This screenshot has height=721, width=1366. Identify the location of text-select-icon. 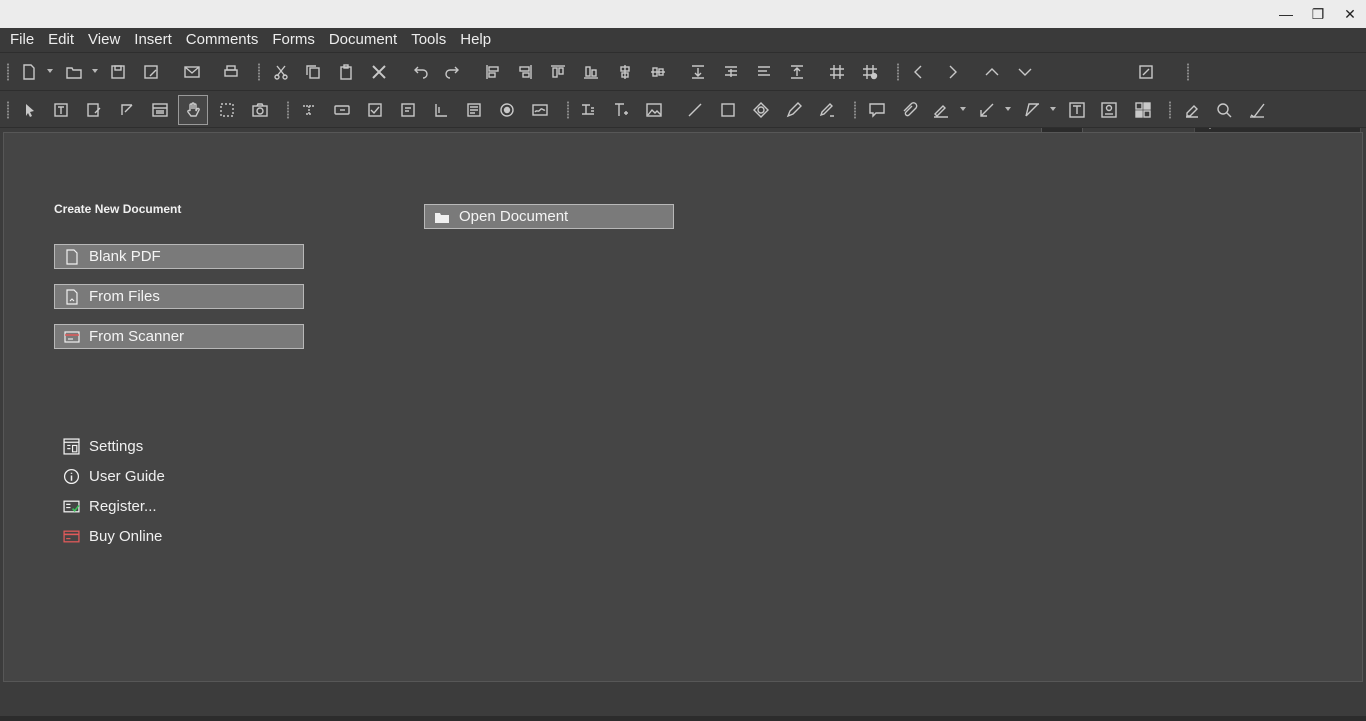
(61, 110).